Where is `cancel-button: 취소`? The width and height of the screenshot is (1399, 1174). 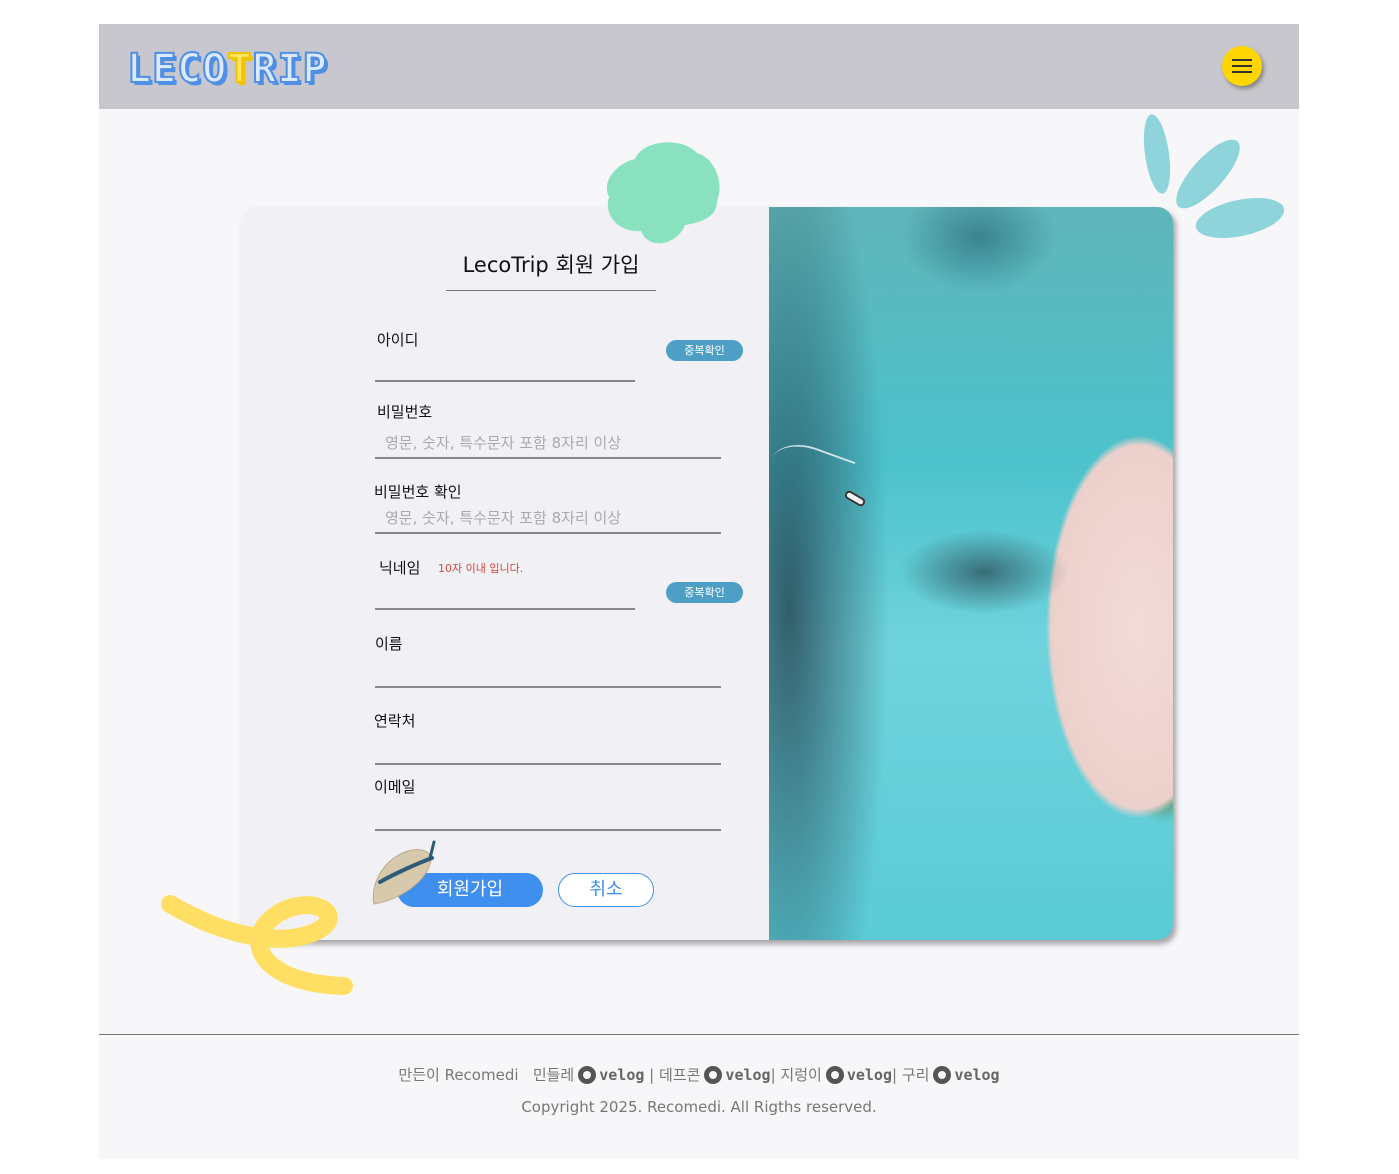
cancel-button: 취소 is located at coordinates (606, 890).